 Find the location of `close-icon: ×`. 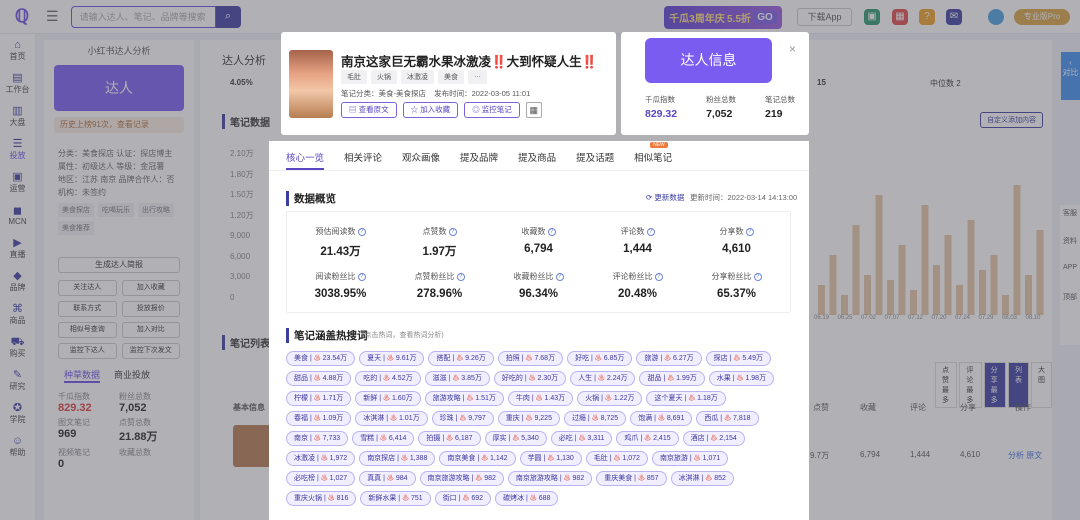

close-icon: × is located at coordinates (792, 49).